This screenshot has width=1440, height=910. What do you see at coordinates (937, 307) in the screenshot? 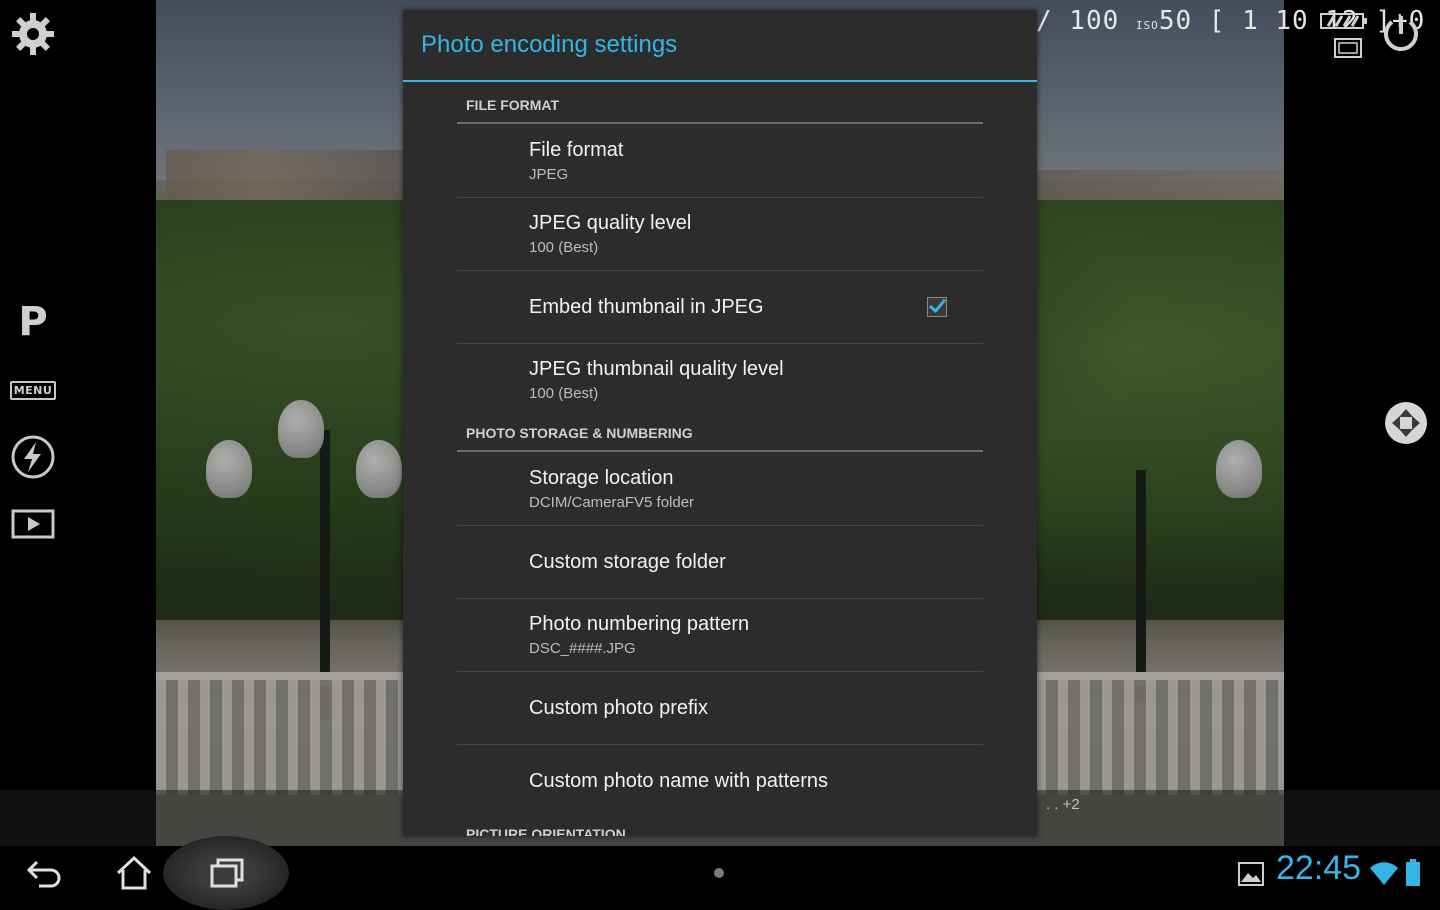
I see `embed-thumbnail-checkbox` at bounding box center [937, 307].